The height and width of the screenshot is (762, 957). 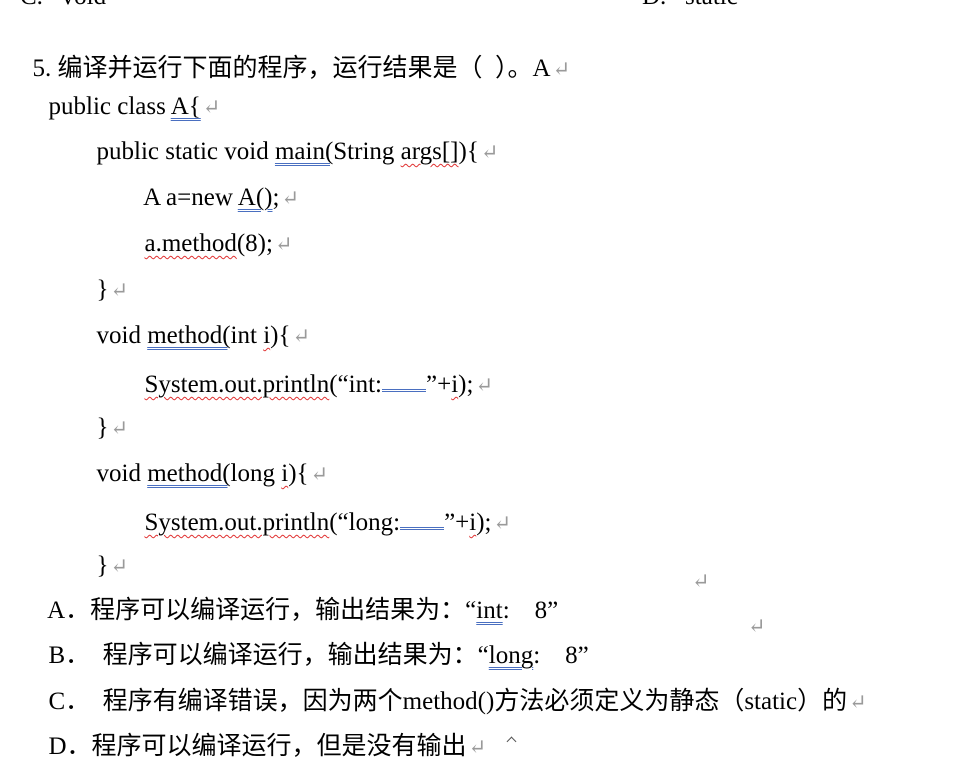 I want to click on code-token: (“int:, so click(x=355, y=384).